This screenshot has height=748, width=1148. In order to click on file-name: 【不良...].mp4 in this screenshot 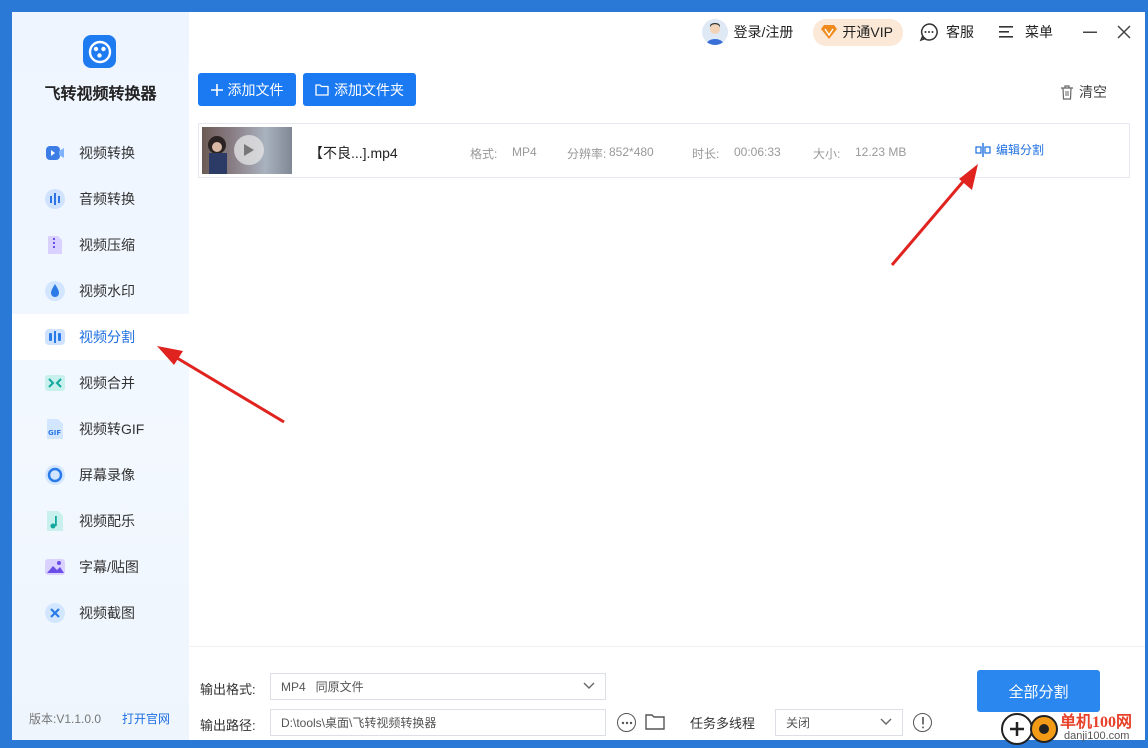, I will do `click(353, 153)`.